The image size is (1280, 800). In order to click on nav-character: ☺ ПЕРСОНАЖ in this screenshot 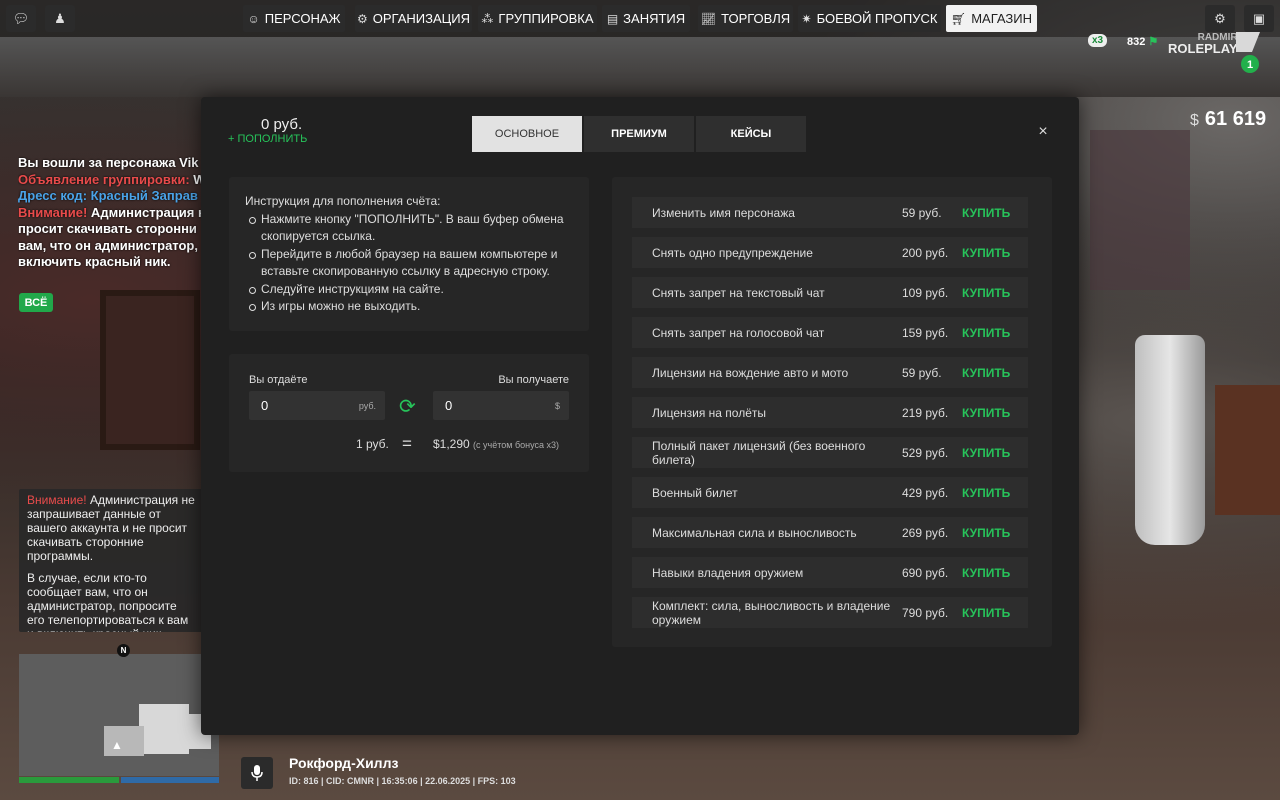, I will do `click(294, 18)`.